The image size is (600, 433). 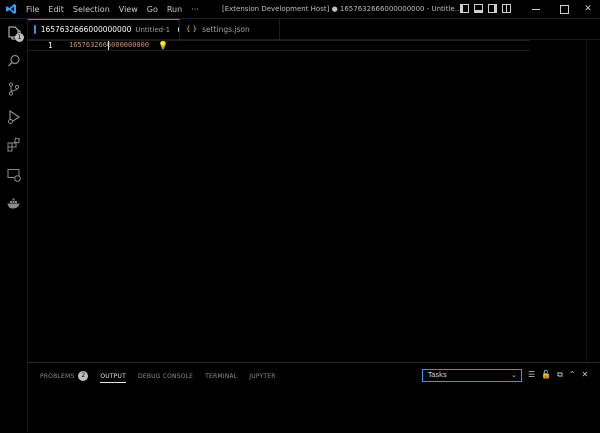 What do you see at coordinates (91, 9) in the screenshot?
I see `menu-selection: Selection` at bounding box center [91, 9].